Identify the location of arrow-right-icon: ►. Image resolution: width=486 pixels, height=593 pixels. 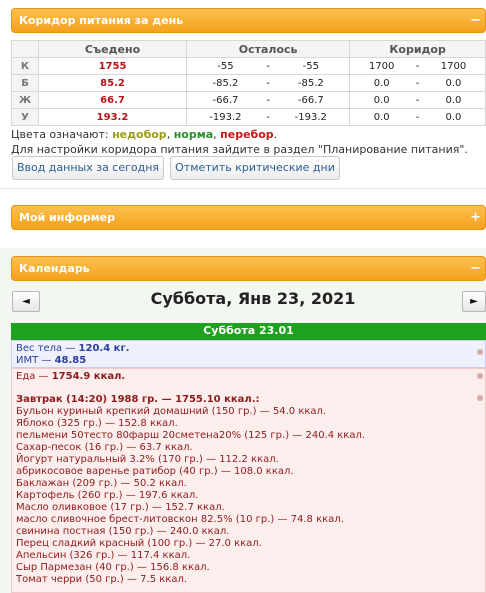
(474, 301).